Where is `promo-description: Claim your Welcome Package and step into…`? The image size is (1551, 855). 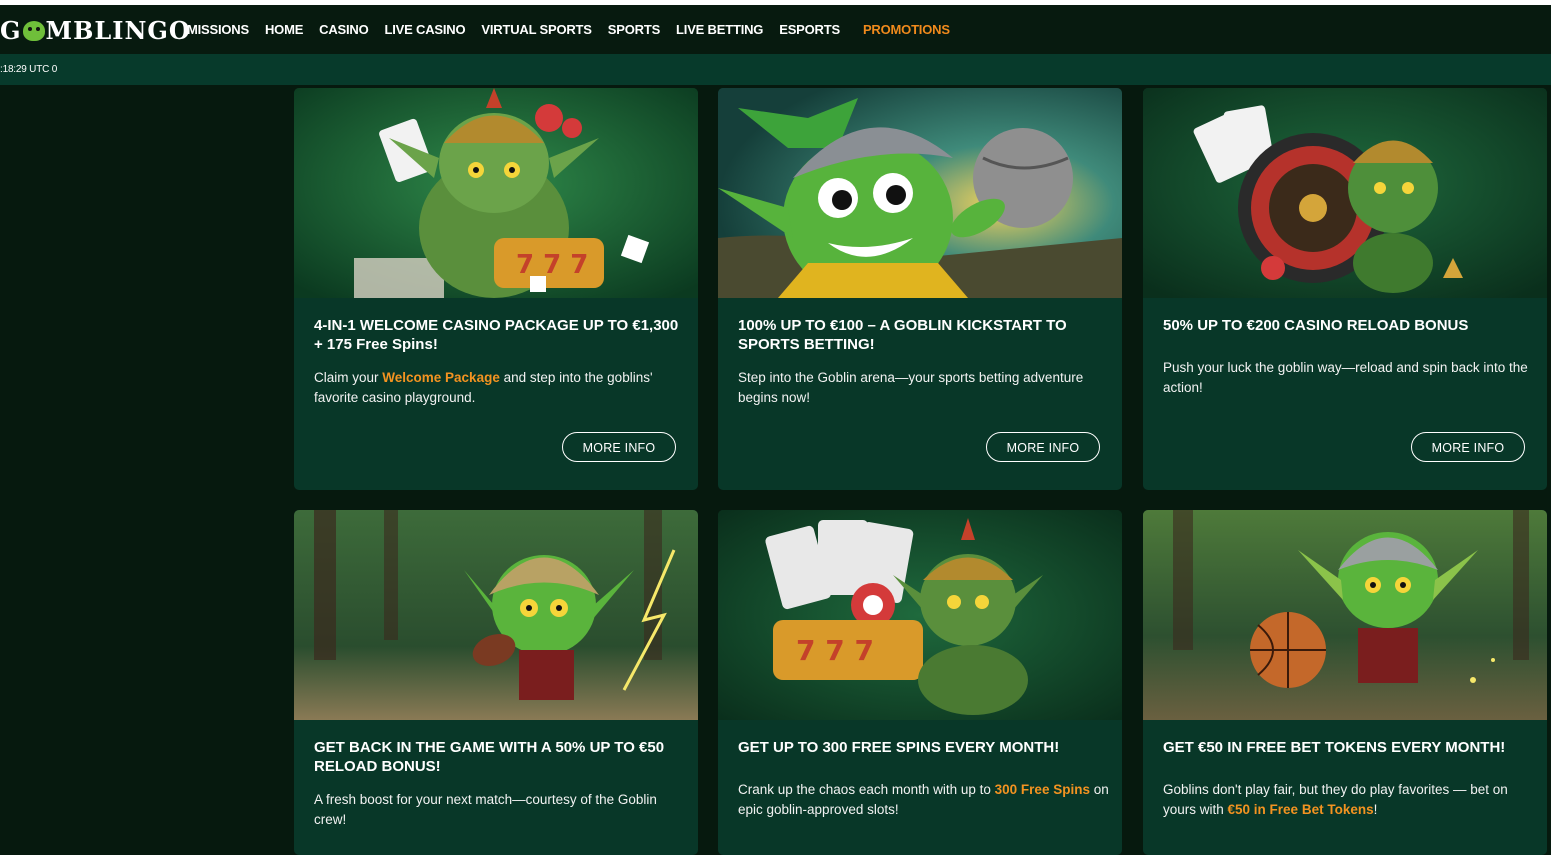 promo-description: Claim your Welcome Package and step into… is located at coordinates (500, 388).